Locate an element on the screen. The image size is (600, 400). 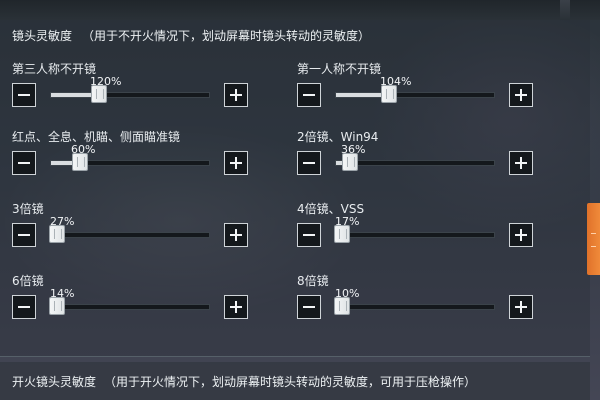
row-label: 第一人称不开镜 is located at coordinates (339, 69).